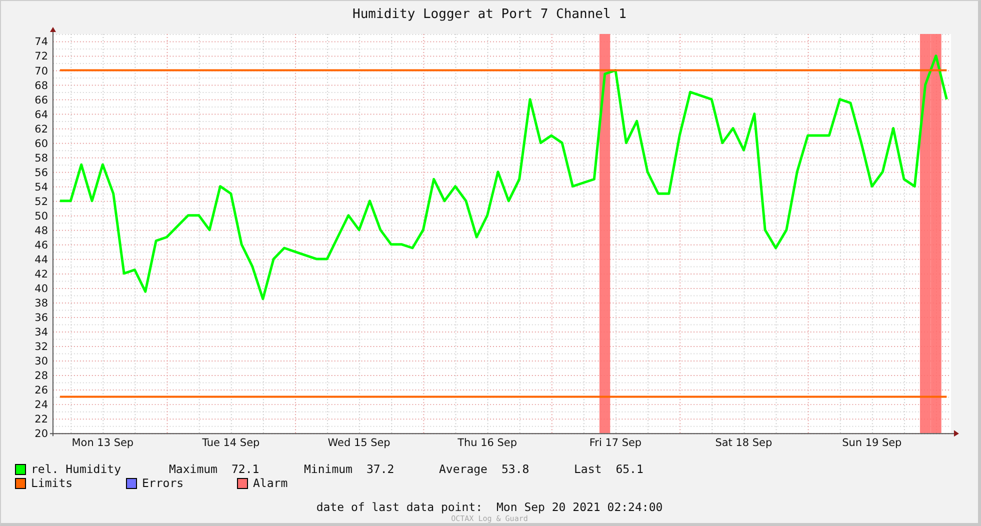 Image resolution: width=981 pixels, height=526 pixels. I want to click on y-tick-label: 36, so click(41, 318).